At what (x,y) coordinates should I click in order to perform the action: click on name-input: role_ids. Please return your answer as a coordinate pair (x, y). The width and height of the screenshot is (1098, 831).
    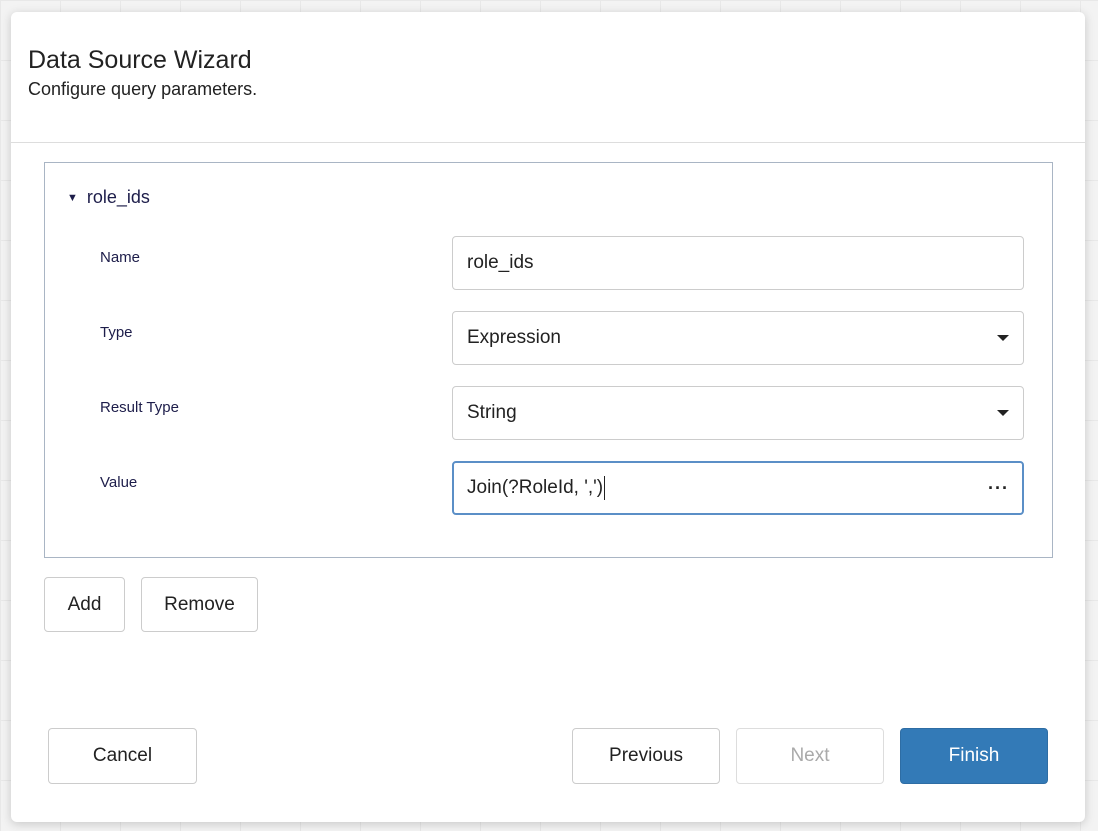
    Looking at the image, I should click on (738, 263).